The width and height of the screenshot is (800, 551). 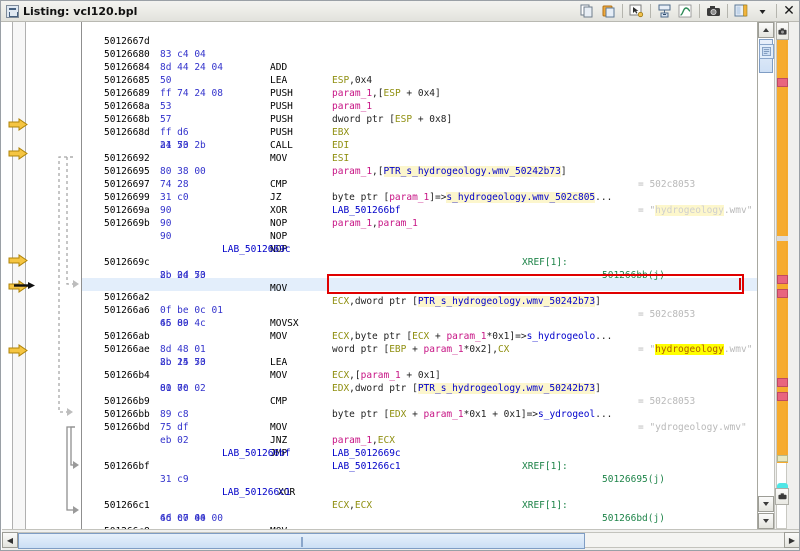 I want to click on listing-label-row: LAB_5012669c XREF[1]: 501266bb(j), so click(x=419, y=255).